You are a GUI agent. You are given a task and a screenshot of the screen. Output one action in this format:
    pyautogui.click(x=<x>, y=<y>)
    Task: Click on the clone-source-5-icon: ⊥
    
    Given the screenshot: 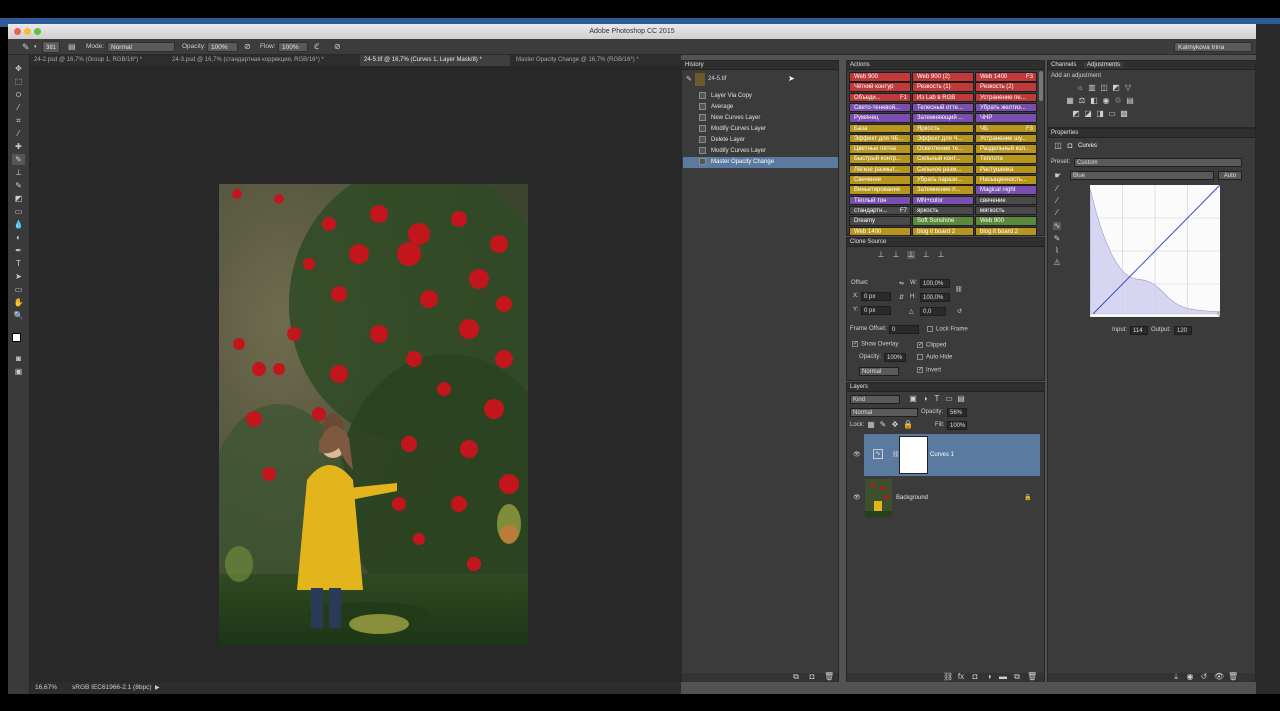 What is the action you would take?
    pyautogui.click(x=941, y=255)
    